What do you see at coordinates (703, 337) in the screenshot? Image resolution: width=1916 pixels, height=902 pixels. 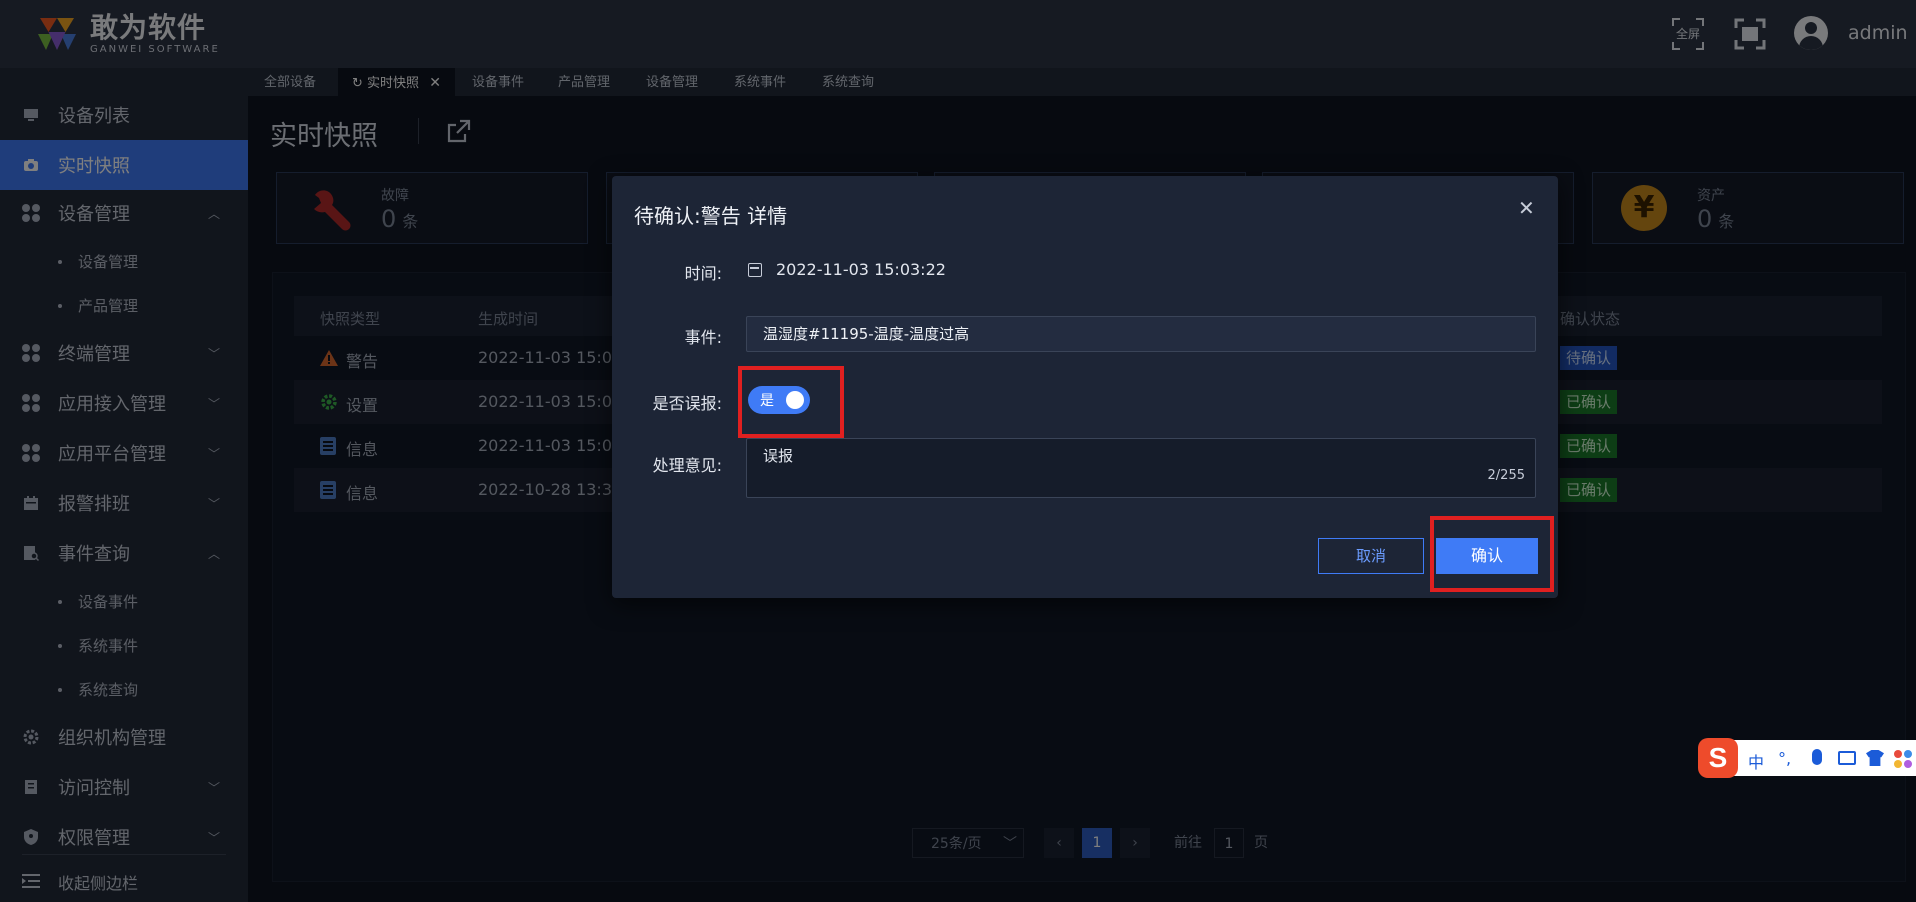 I see `event-label: 事件:` at bounding box center [703, 337].